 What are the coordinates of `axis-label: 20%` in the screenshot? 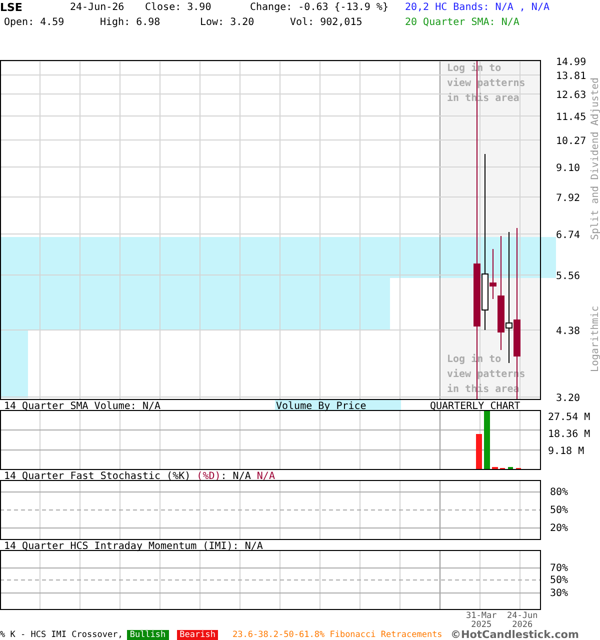 It's located at (559, 528).